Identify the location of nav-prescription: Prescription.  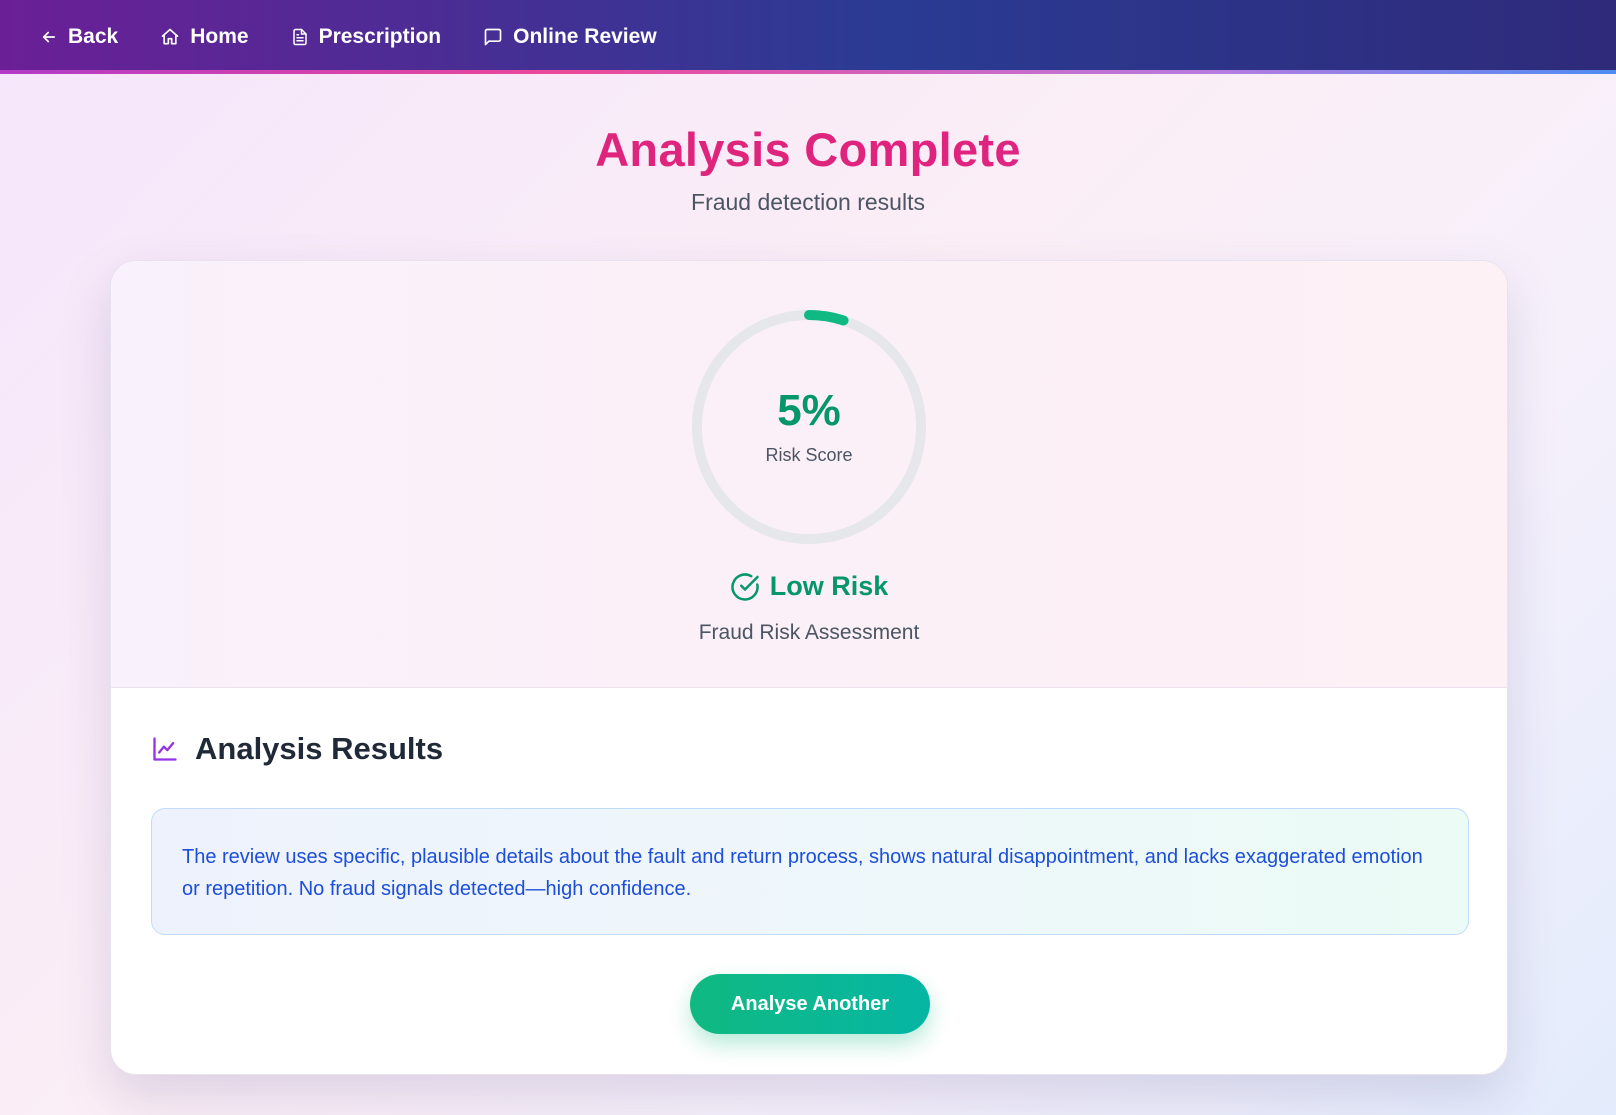
(366, 37).